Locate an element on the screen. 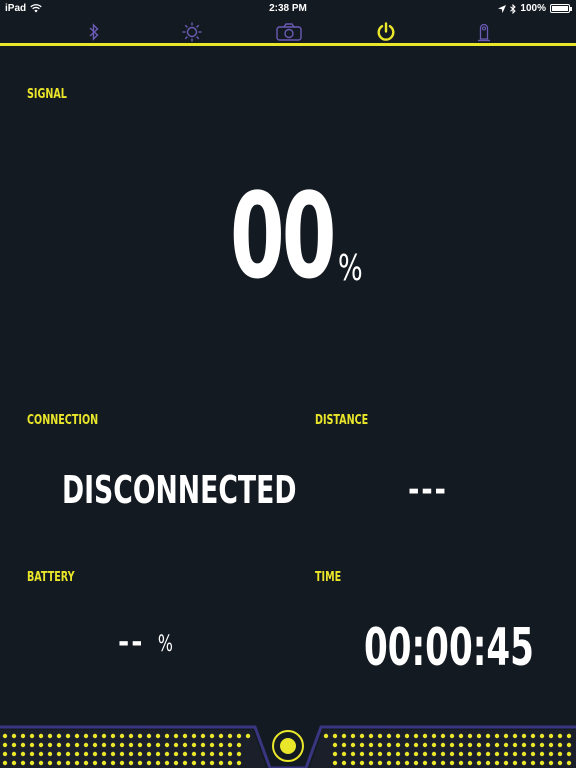  status-bar: iPad 2:38 PM 100% is located at coordinates (288, 9).